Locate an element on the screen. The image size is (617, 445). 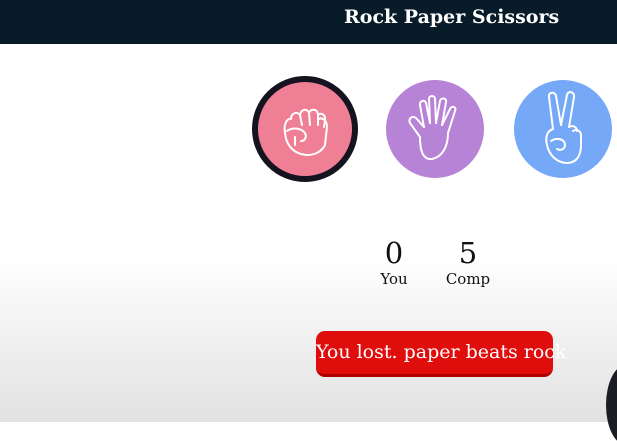
comp-score-value: 5 is located at coordinates (468, 253).